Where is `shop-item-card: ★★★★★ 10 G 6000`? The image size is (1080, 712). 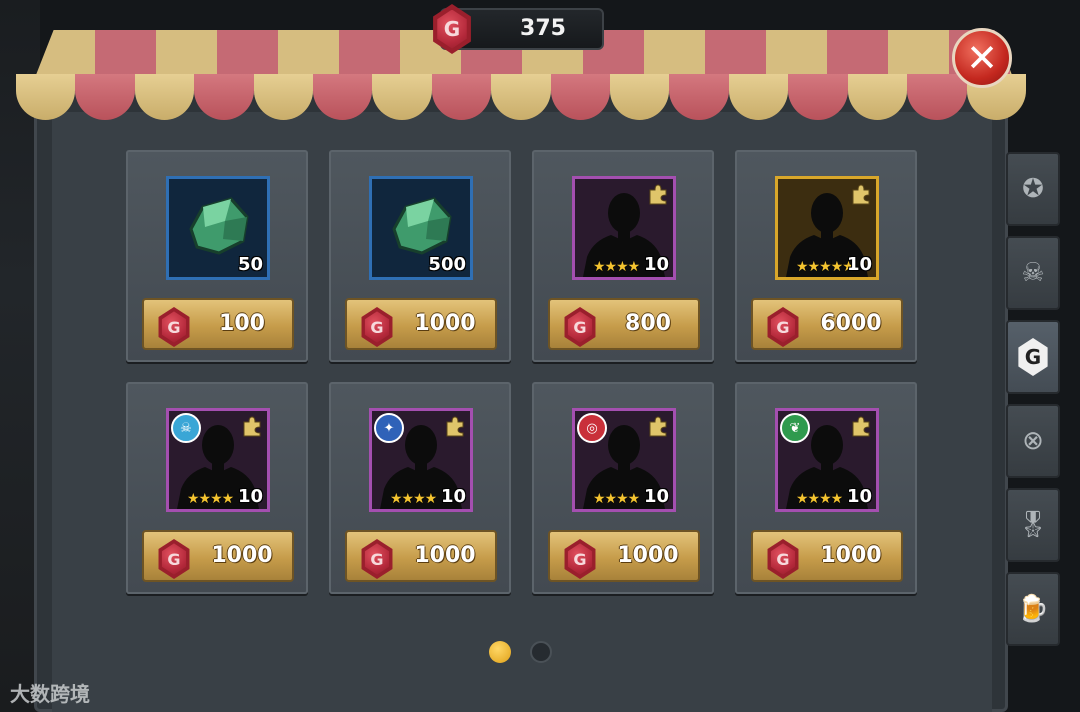 shop-item-card: ★★★★★ 10 G 6000 is located at coordinates (826, 256).